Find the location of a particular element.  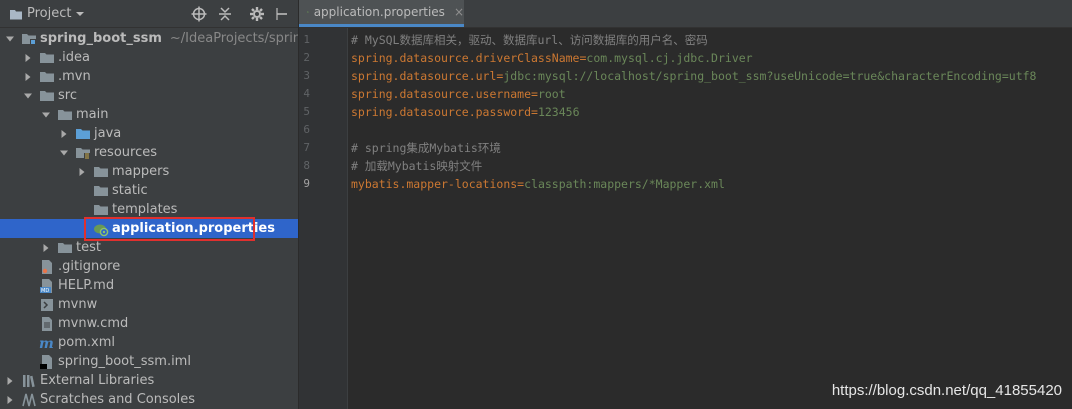

resources-folder-icon is located at coordinates (83, 153).